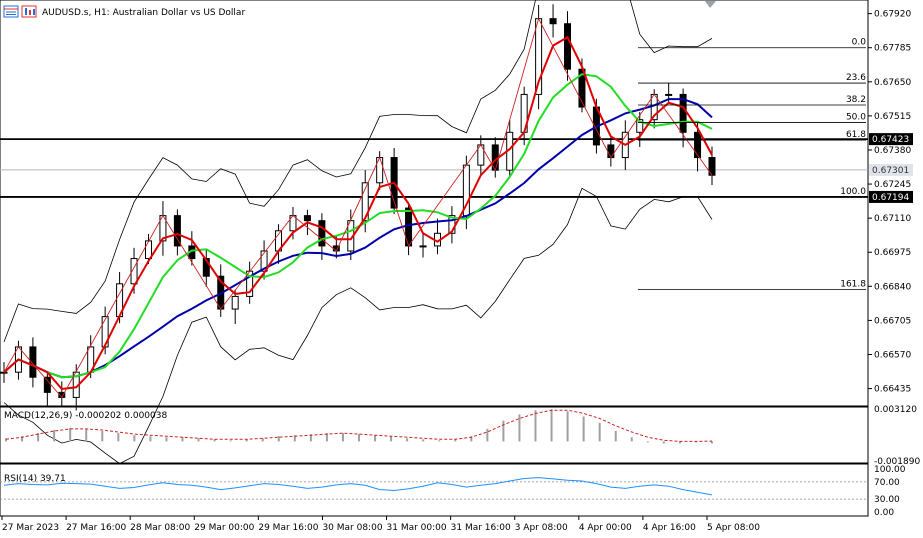 The height and width of the screenshot is (538, 923). I want to click on time-tick-label: 5 Apr 08:00, so click(733, 528).